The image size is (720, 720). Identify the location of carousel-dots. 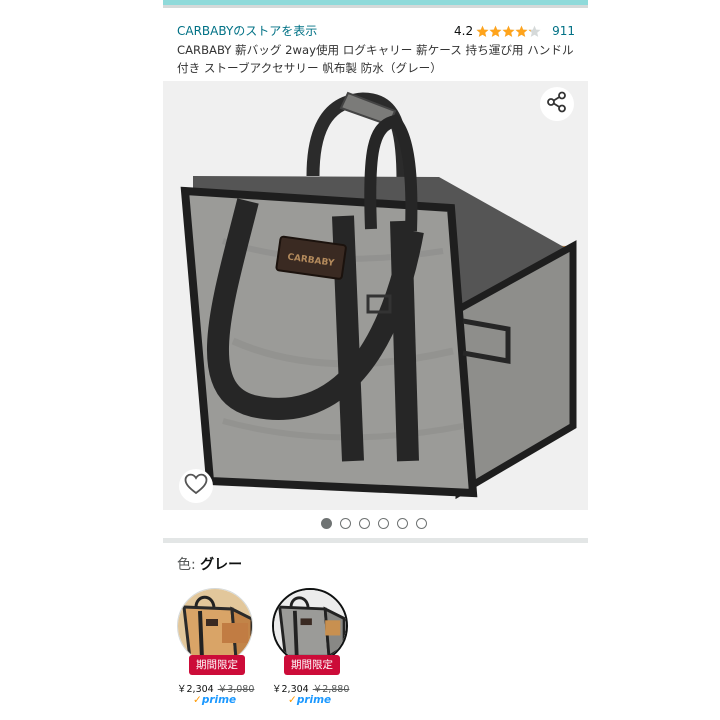
(374, 523).